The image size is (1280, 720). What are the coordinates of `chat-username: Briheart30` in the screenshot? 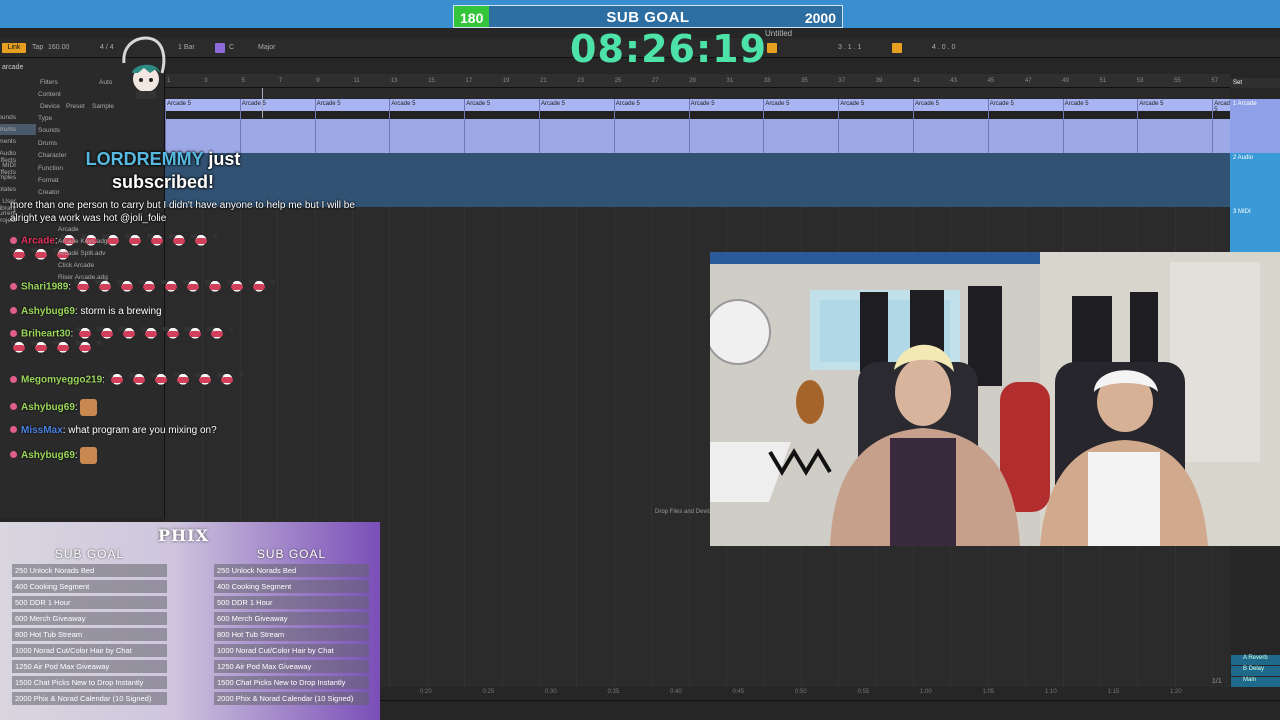 It's located at (45, 334).